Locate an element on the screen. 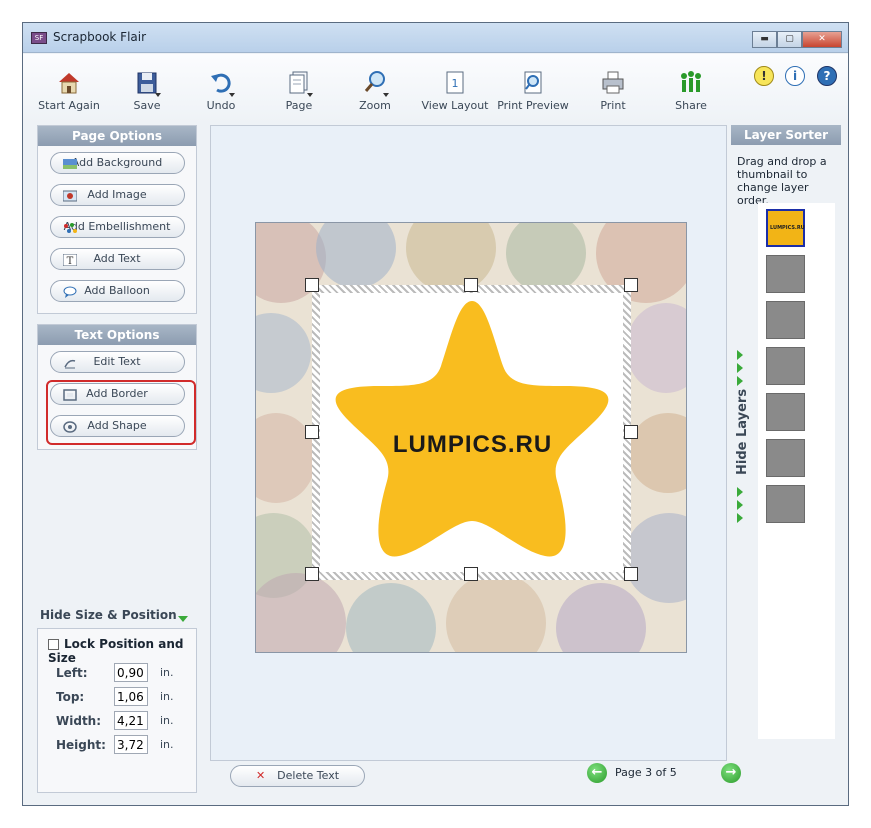 The height and width of the screenshot is (828, 871). page-button: Page is located at coordinates (299, 91).